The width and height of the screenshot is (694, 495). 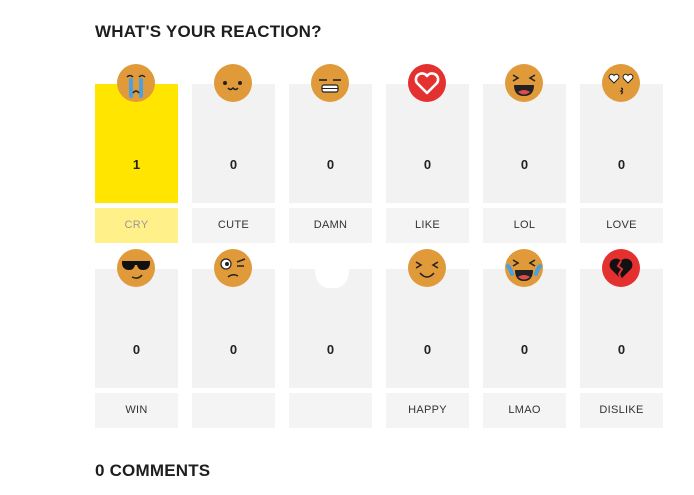 What do you see at coordinates (233, 153) in the screenshot?
I see `reaction-cute: 0 CUTE` at bounding box center [233, 153].